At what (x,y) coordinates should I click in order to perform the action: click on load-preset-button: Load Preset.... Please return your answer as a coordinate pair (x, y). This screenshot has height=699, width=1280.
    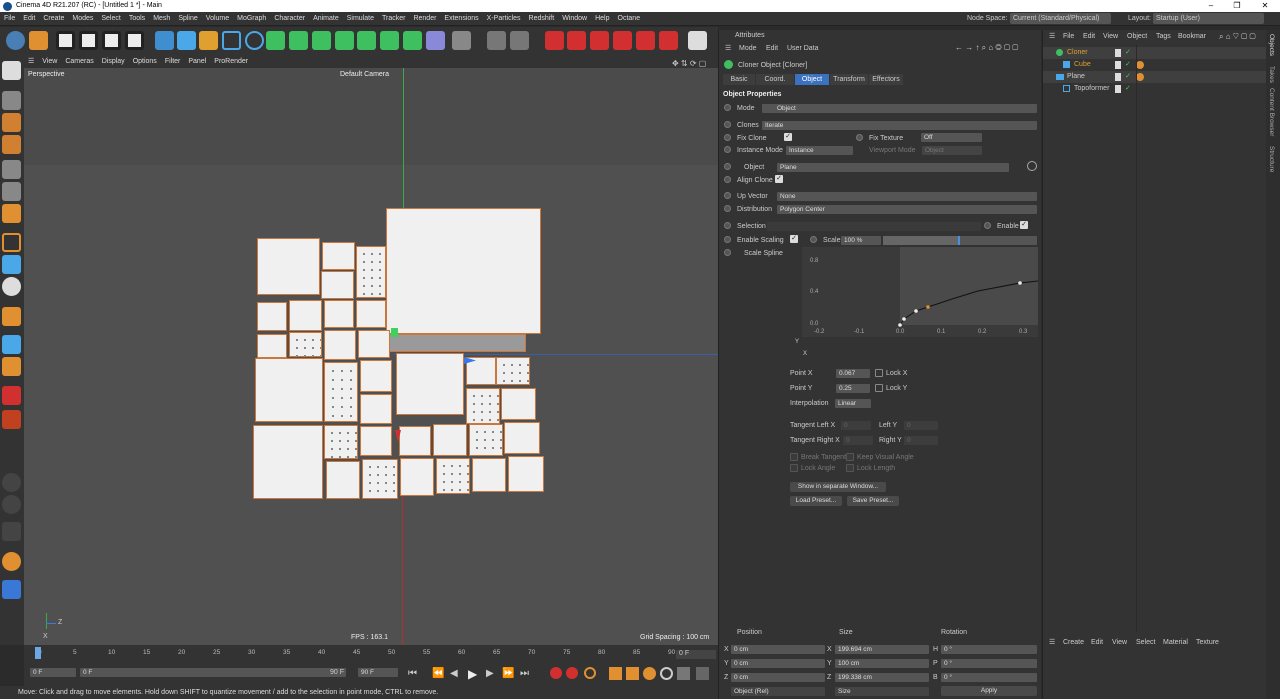
    Looking at the image, I should click on (816, 501).